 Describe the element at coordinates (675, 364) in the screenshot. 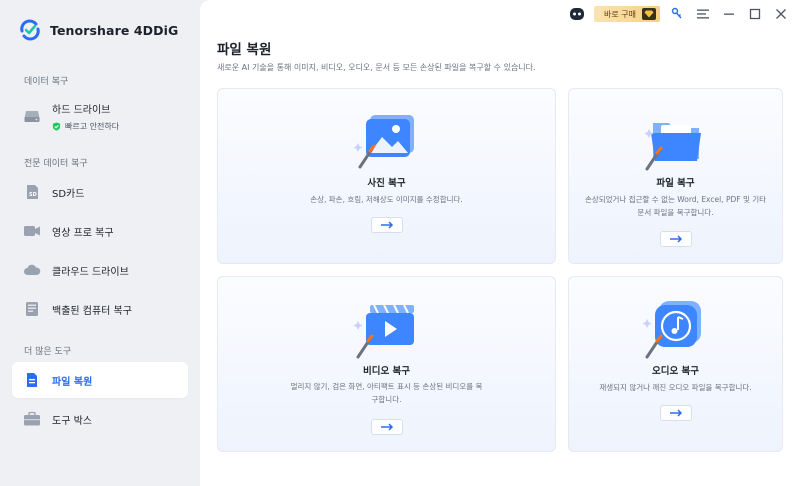

I see `card-audio-repair: 오디오 복구 재생되지 않거나 깨진 오디오 파일을 복구합니다.` at that location.